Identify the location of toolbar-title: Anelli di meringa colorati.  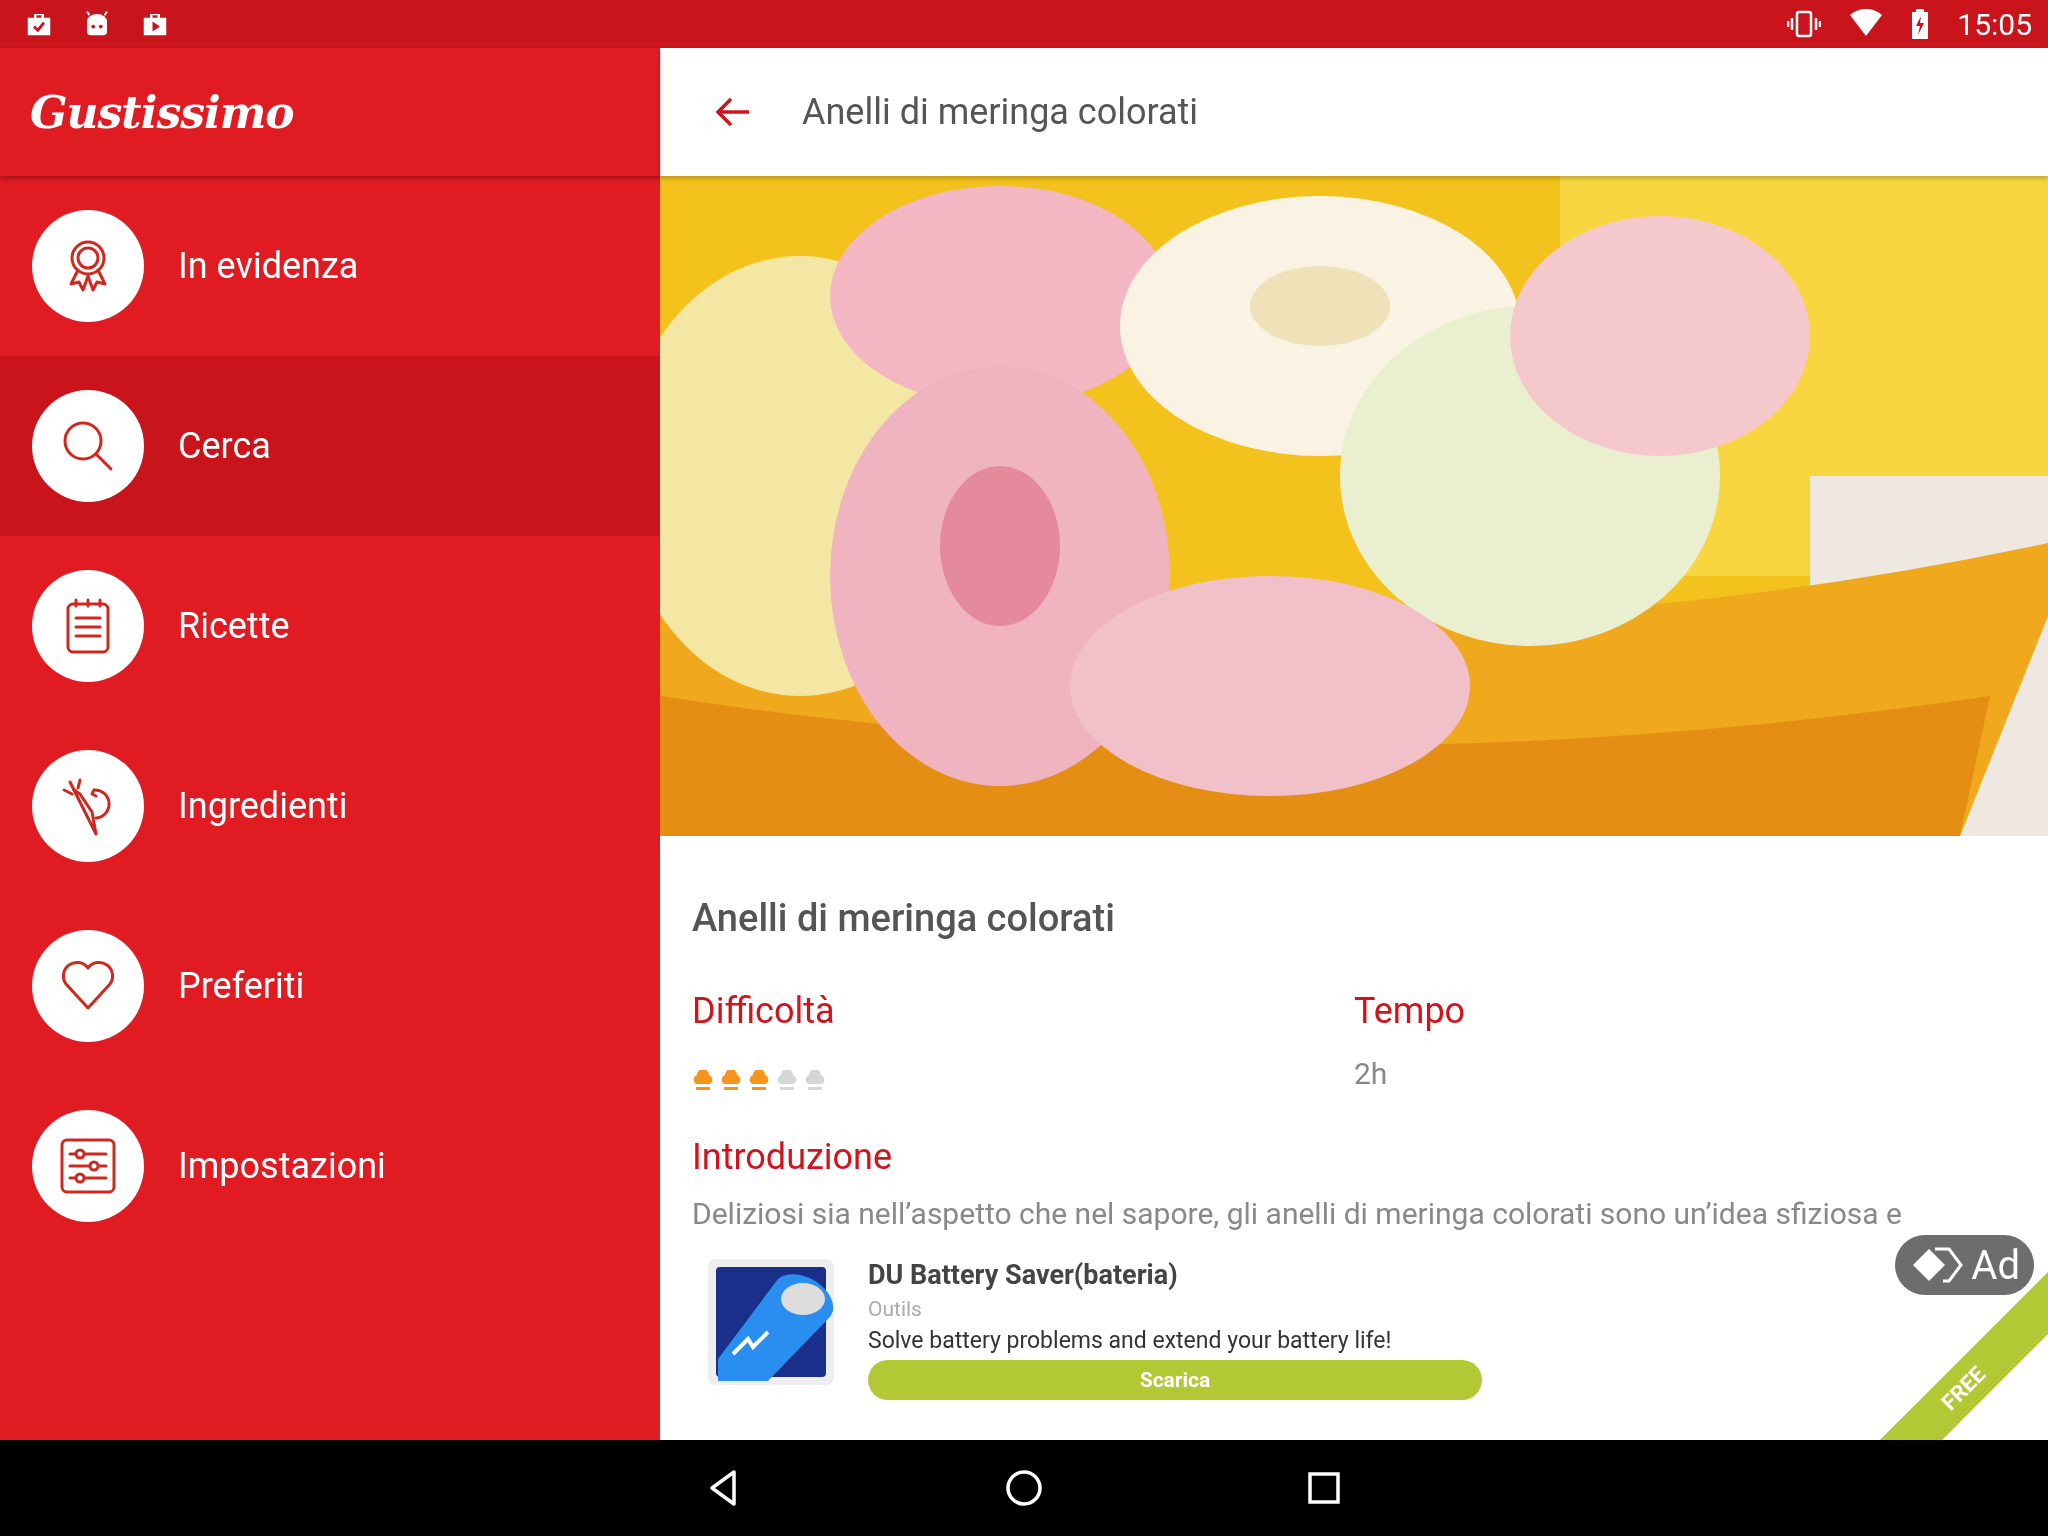
(1000, 112).